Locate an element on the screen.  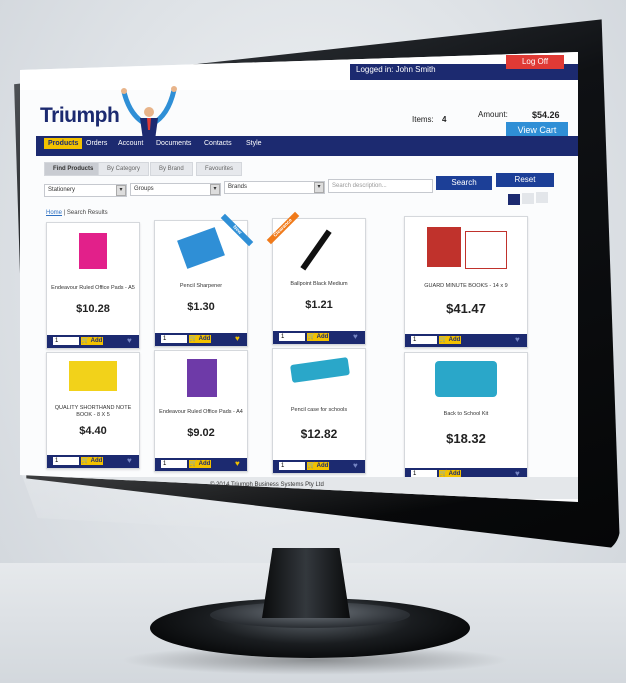
list-view-icon is located at coordinates (528, 198).